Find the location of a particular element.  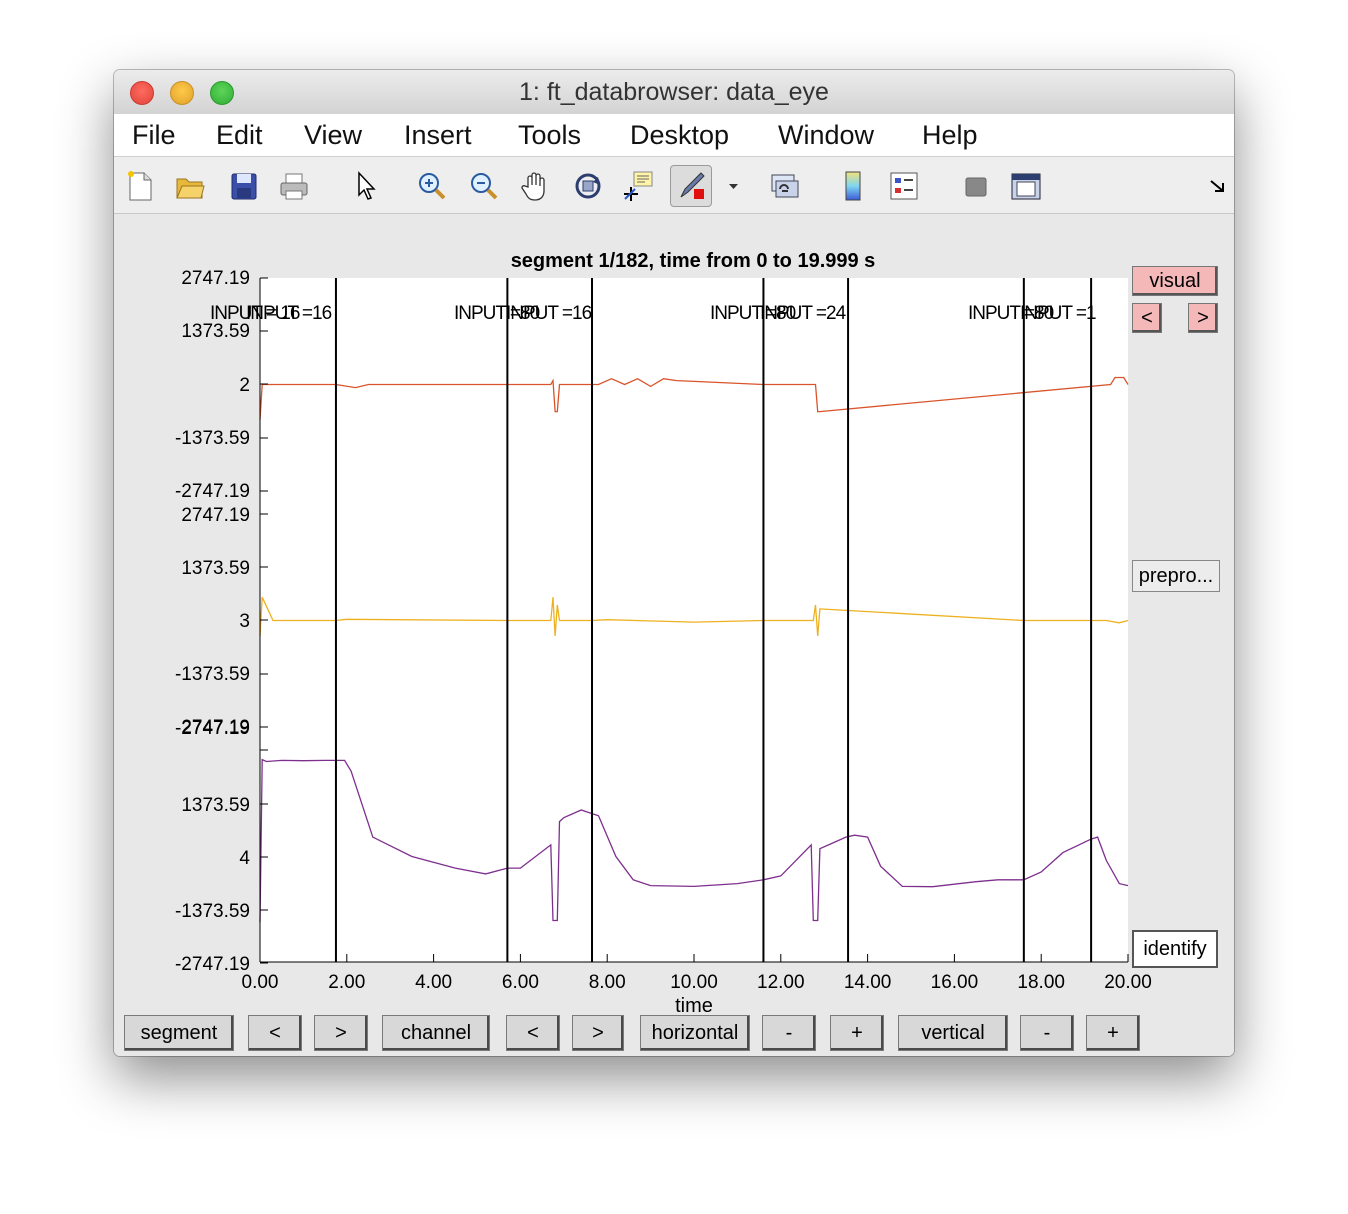

legend-icon is located at coordinates (904, 186).